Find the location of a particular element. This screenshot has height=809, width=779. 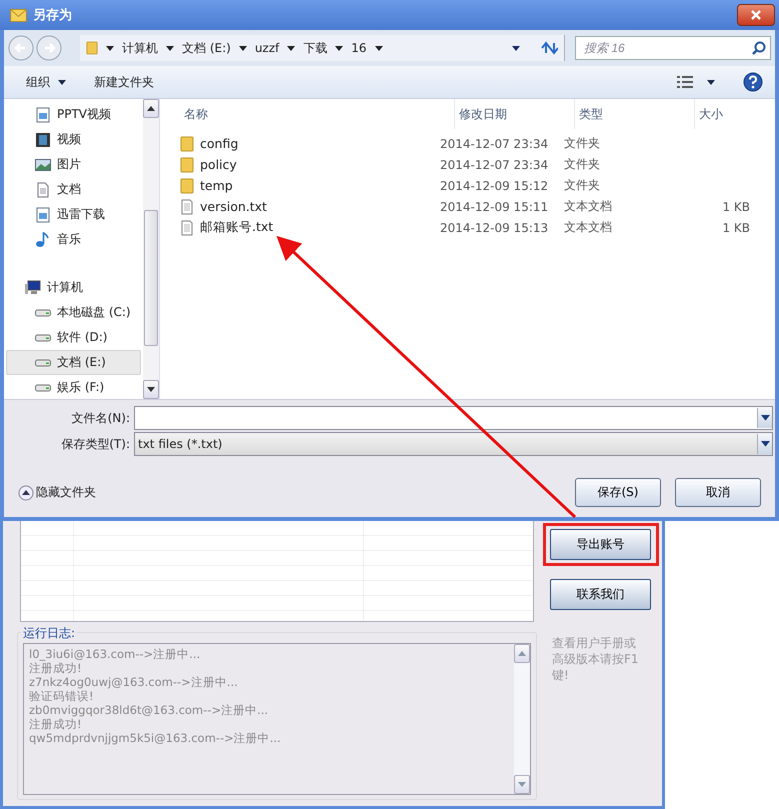

search-field: 搜索 16 is located at coordinates (673, 48).